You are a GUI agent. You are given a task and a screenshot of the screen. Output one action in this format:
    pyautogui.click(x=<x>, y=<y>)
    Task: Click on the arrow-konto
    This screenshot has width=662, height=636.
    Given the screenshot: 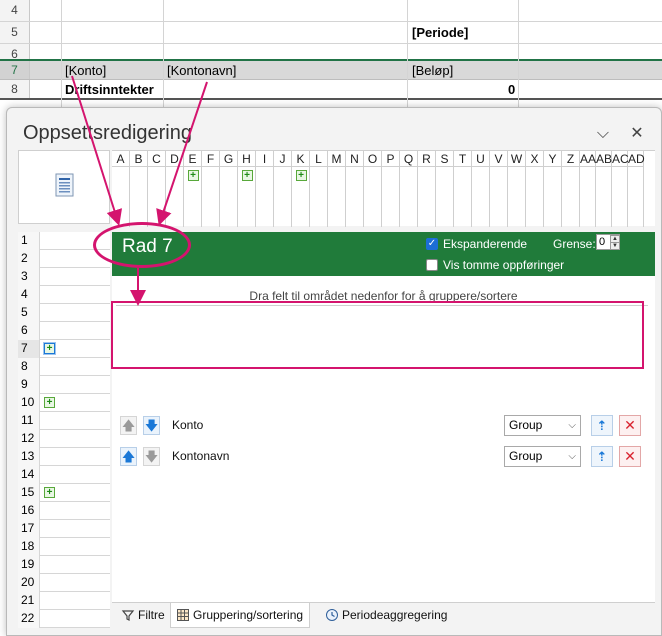 What is the action you would take?
    pyautogui.click(x=97, y=150)
    